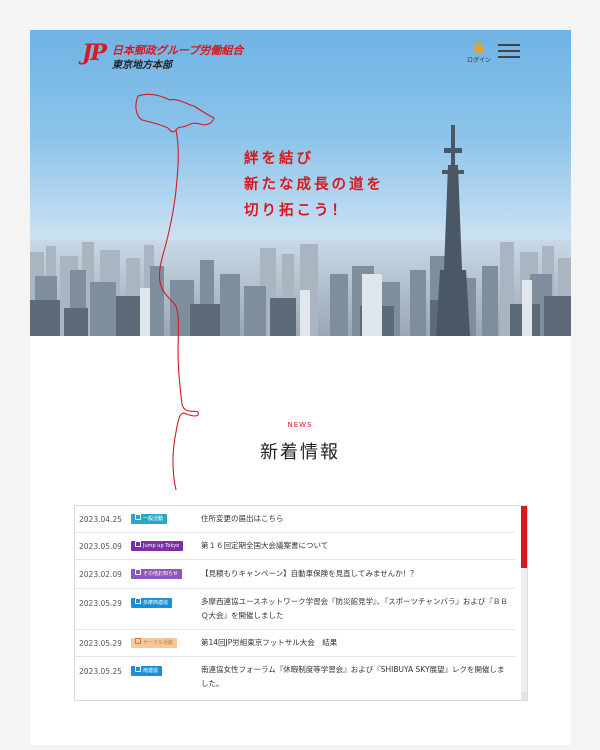 The image size is (600, 750). What do you see at coordinates (478, 60) in the screenshot?
I see `login-label: ログイン` at bounding box center [478, 60].